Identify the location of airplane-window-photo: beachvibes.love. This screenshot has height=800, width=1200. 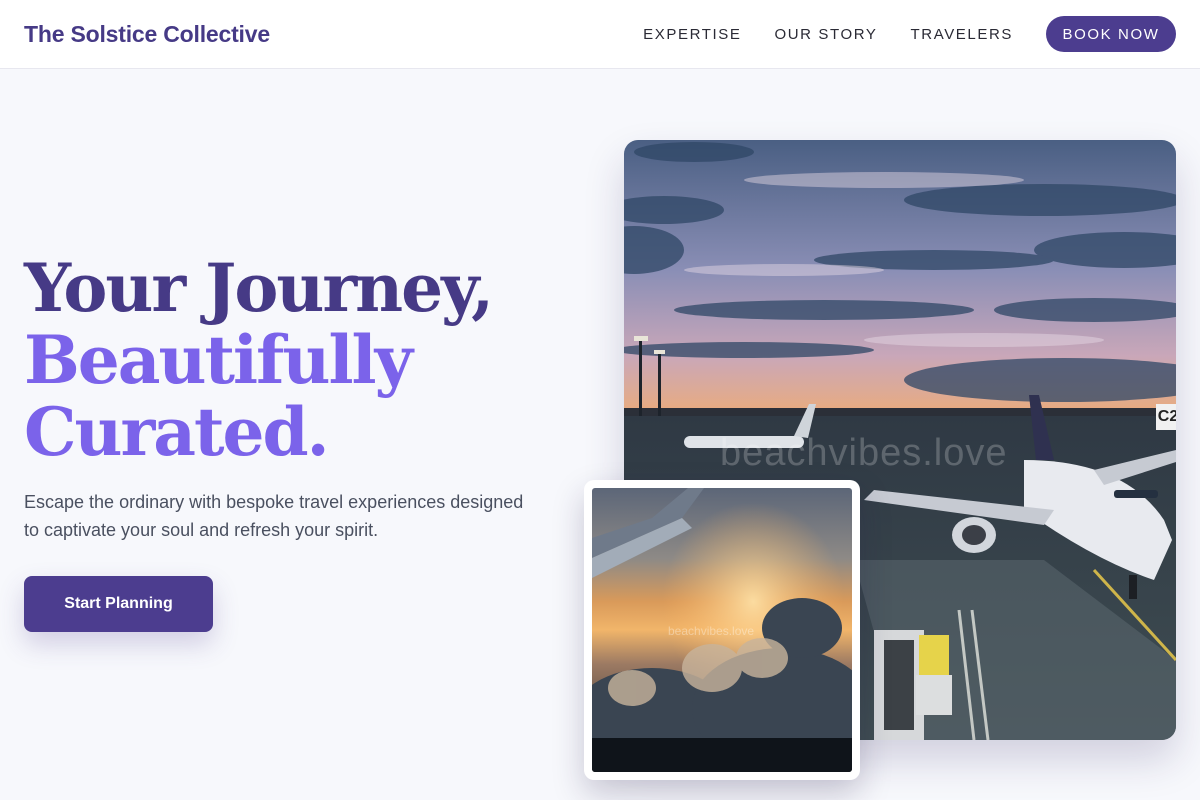
(722, 630).